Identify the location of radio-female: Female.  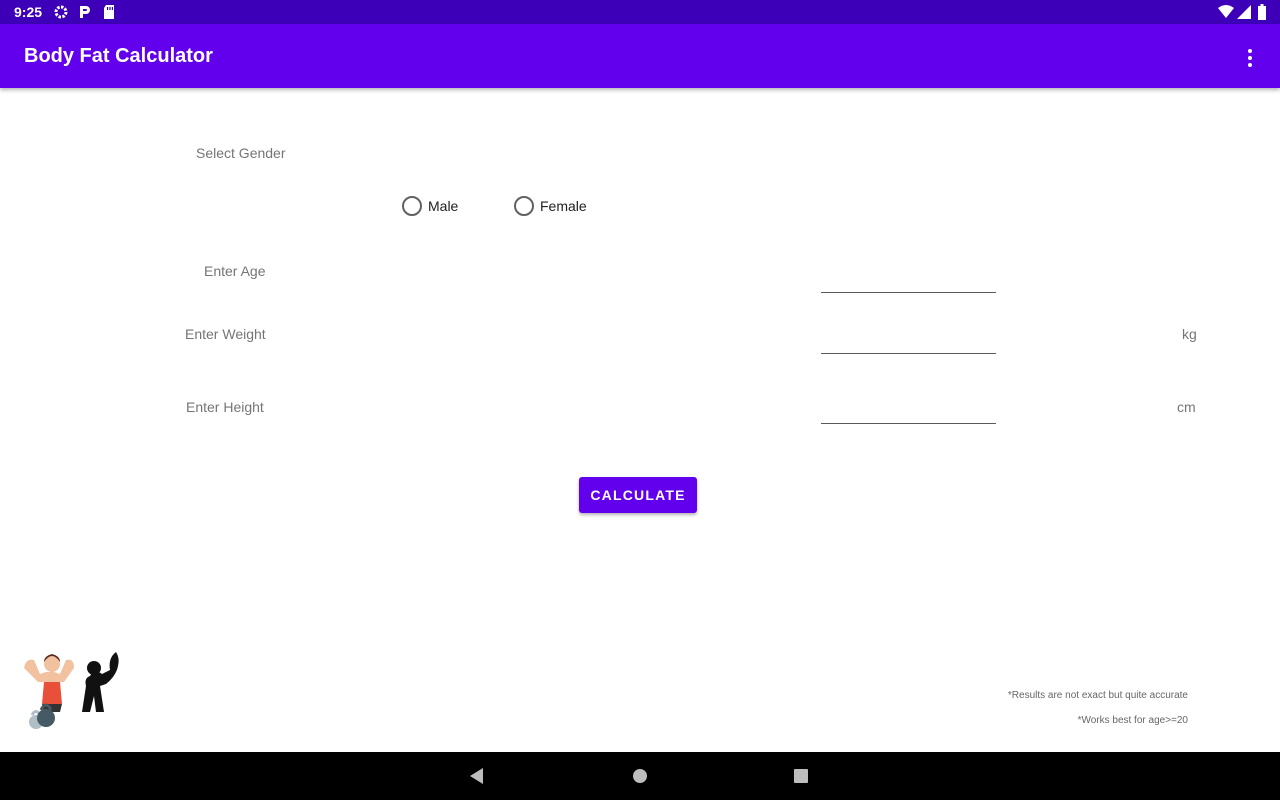
(550, 206).